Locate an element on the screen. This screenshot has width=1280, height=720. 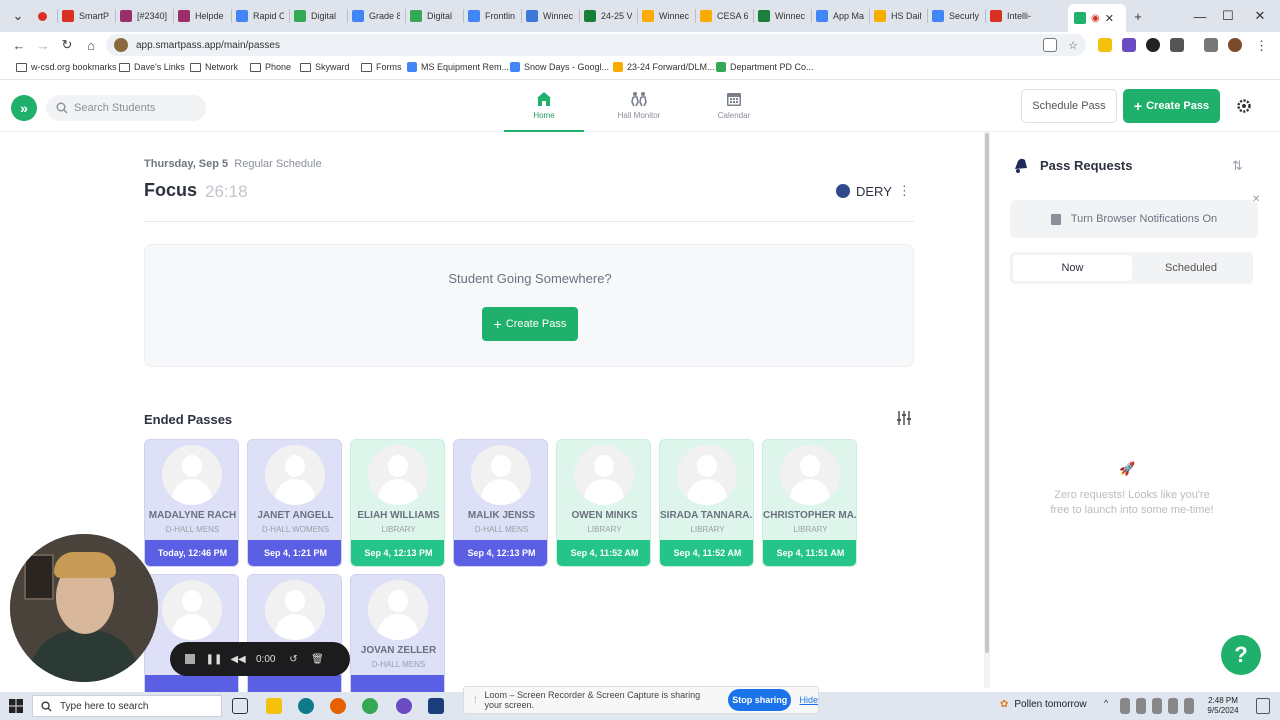
extension-purple-icon is located at coordinates (1129, 45).